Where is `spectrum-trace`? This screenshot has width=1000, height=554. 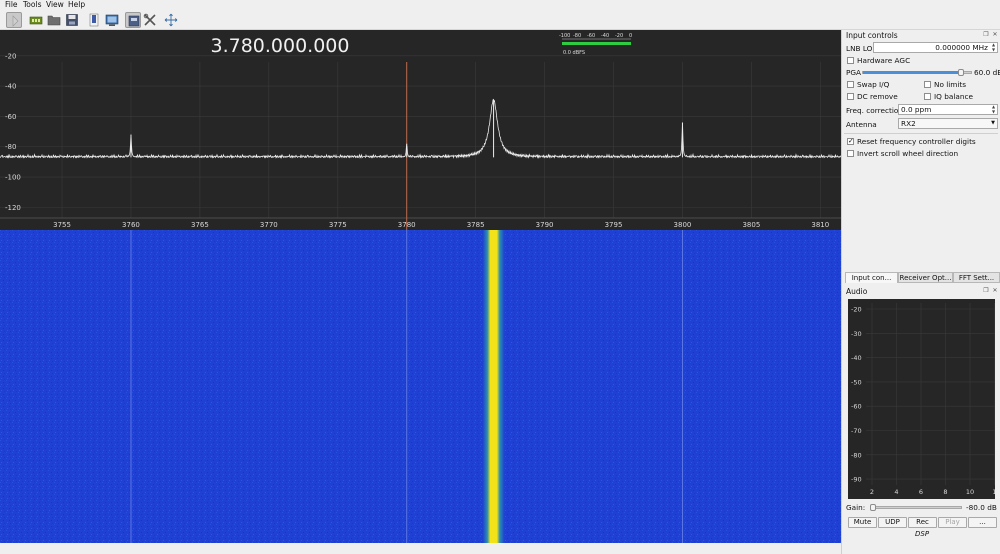
spectrum-trace is located at coordinates (420, 128).